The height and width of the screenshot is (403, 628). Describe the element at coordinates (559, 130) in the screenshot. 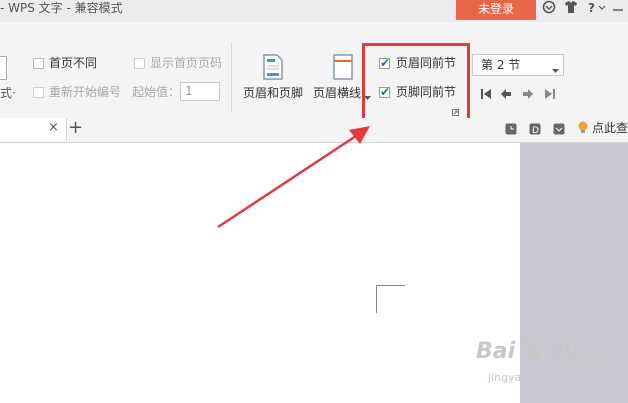

I see `download-icon` at that location.